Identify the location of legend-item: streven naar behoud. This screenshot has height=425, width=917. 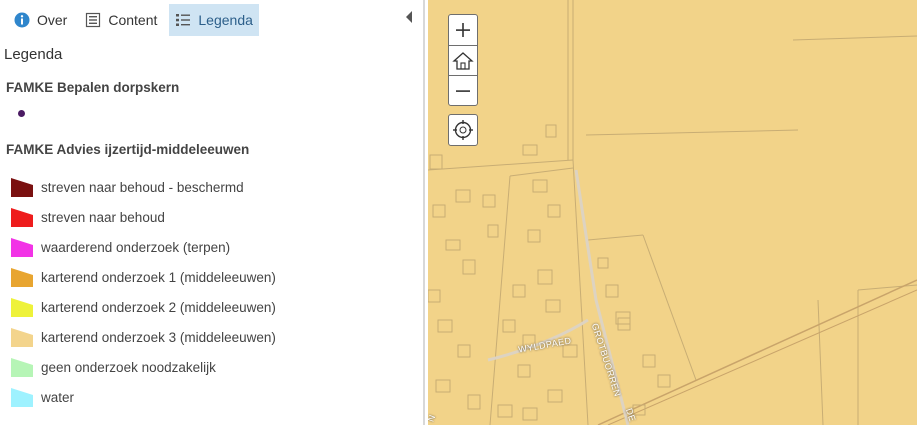
(143, 217).